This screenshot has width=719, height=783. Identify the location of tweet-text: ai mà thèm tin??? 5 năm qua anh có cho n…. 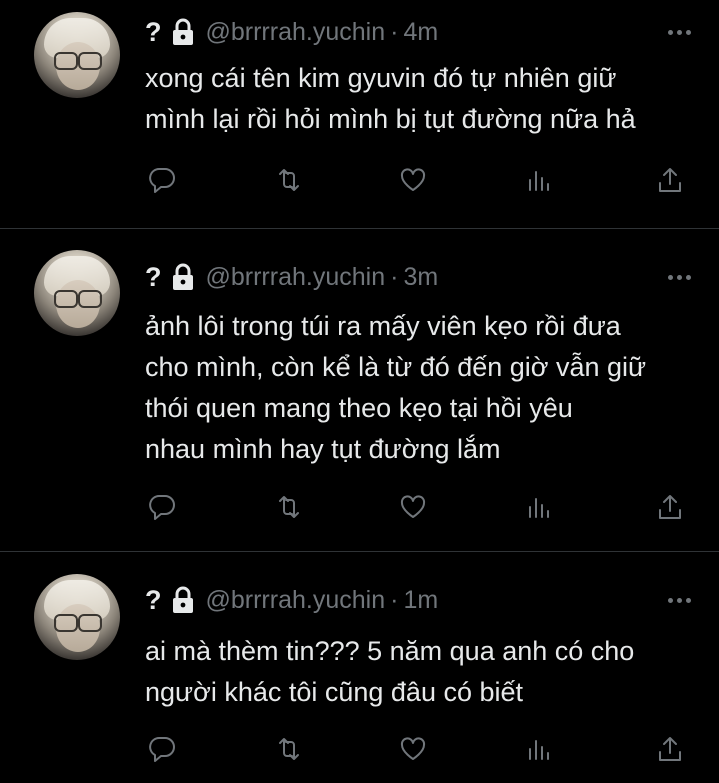
(425, 672).